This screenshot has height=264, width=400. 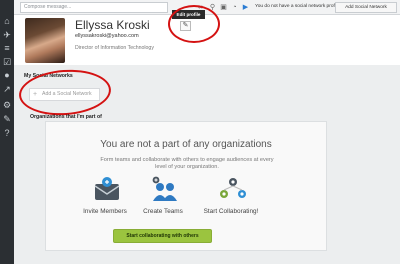 I want to click on contacts-icon: ●, so click(x=7, y=75).